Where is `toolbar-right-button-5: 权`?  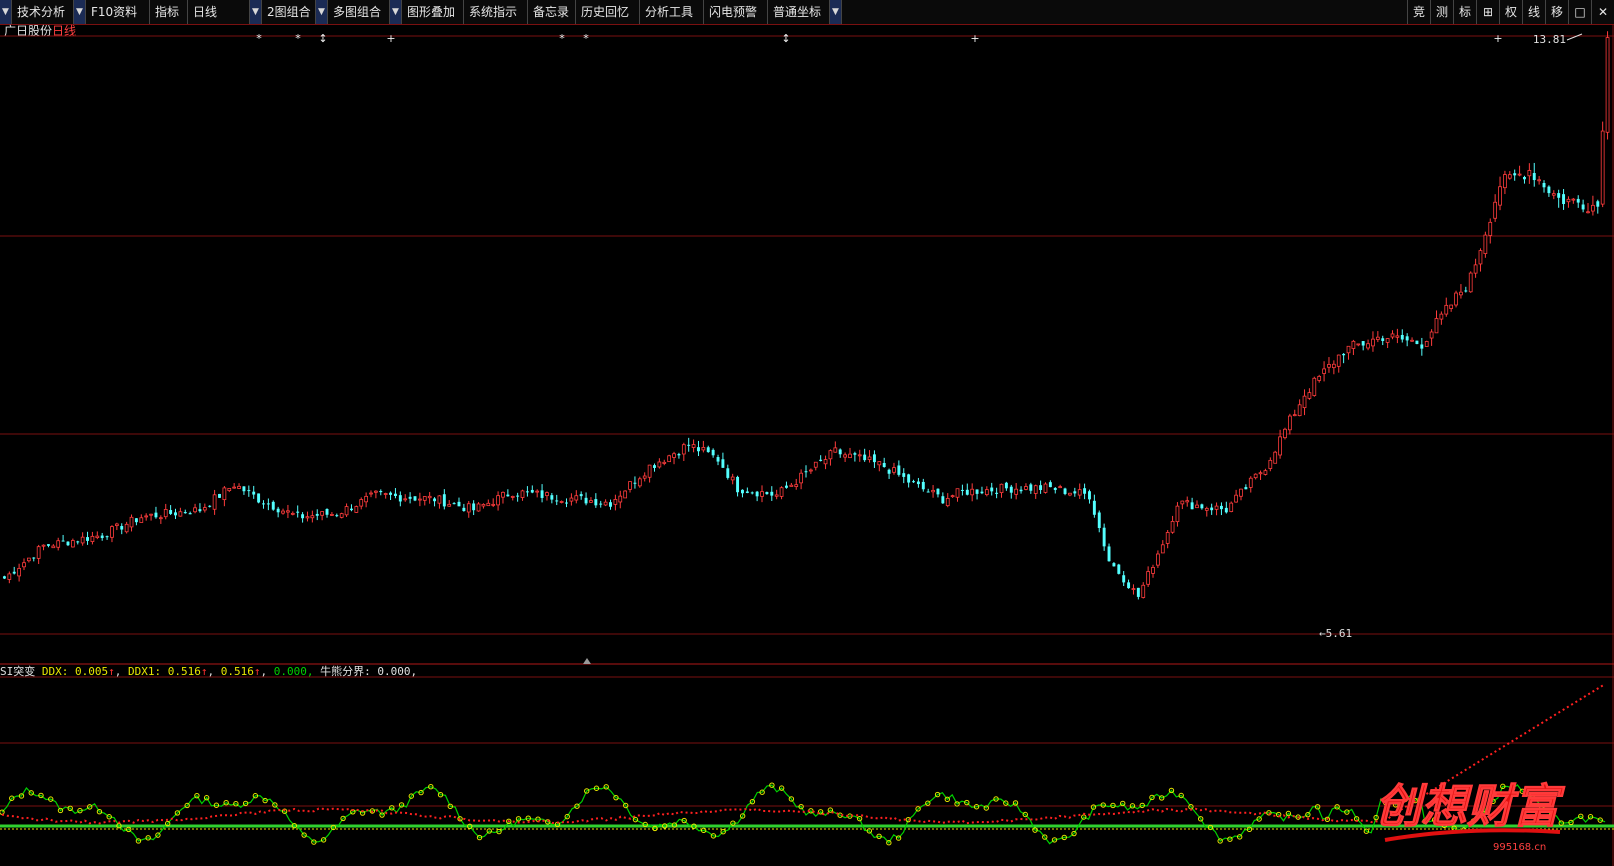
toolbar-right-button-5: 权 is located at coordinates (1510, 12).